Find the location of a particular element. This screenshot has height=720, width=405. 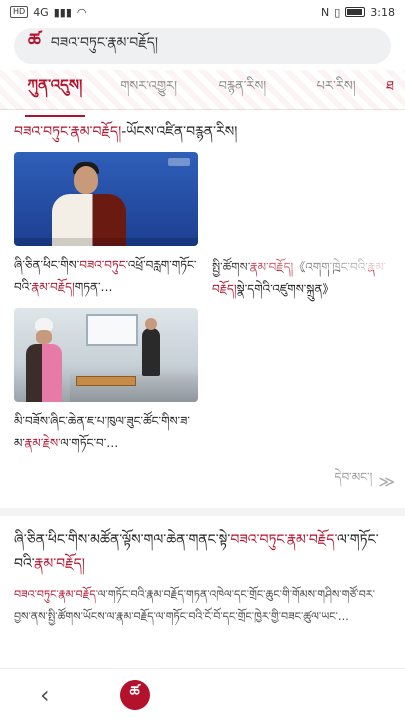

nfc-icon: N is located at coordinates (325, 12).